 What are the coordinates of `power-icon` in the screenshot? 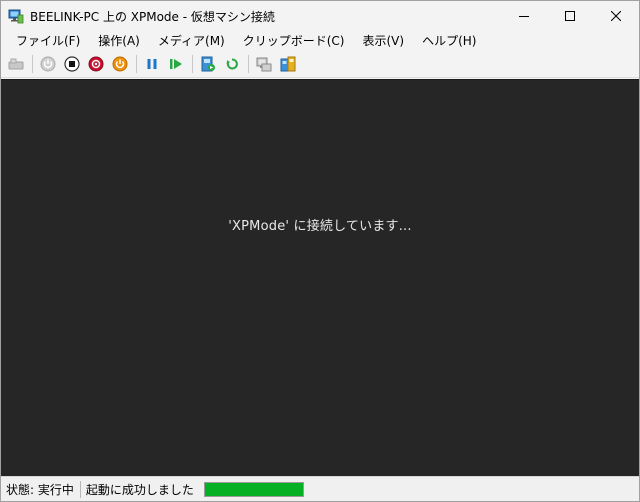 It's located at (120, 64).